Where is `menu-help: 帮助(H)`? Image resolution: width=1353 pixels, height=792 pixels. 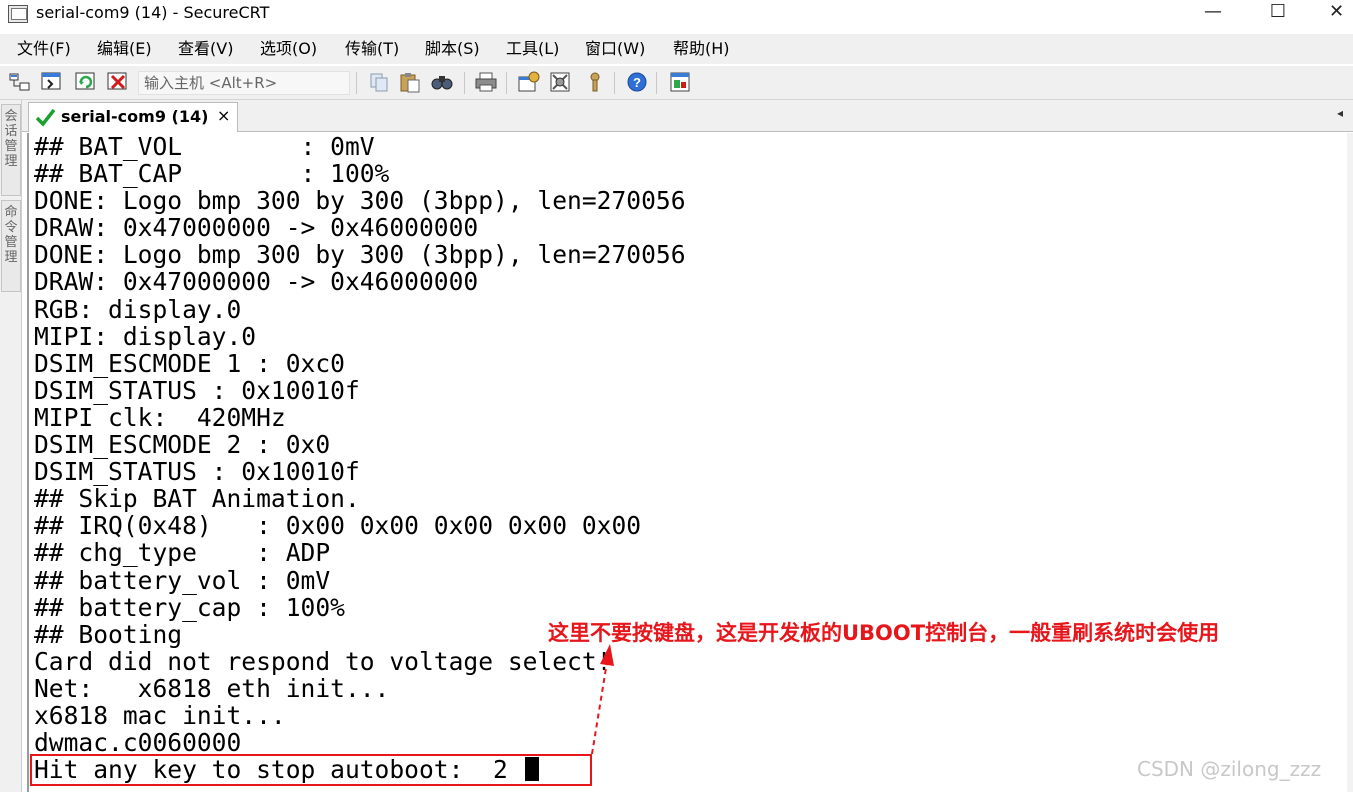
menu-help: 帮助(H) is located at coordinates (701, 49).